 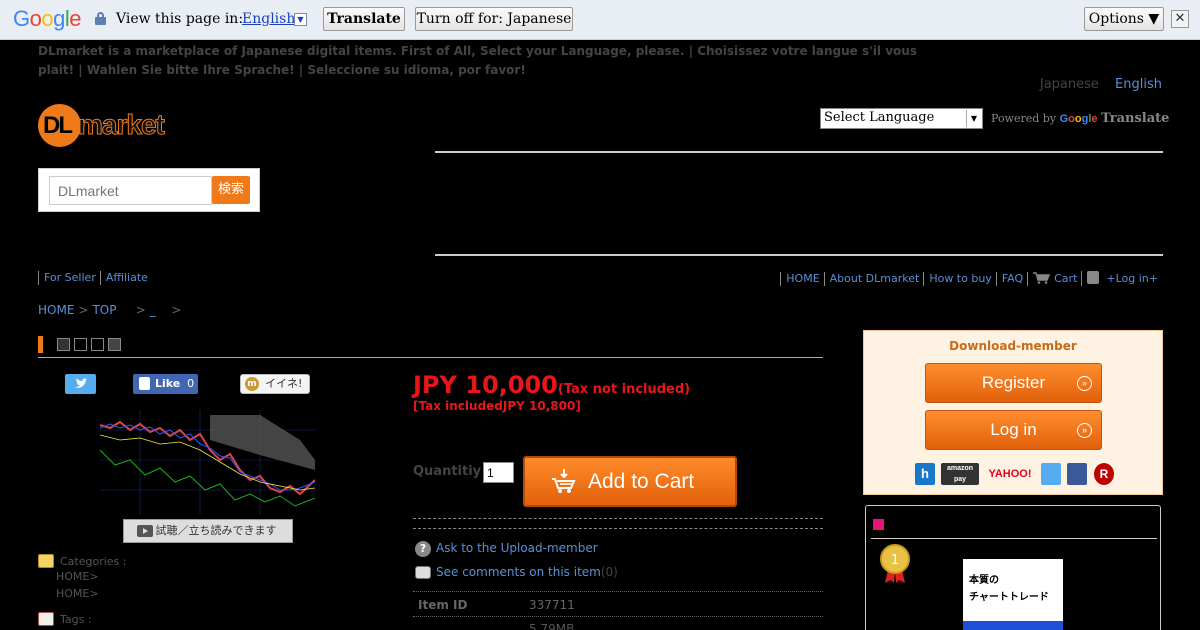 What do you see at coordinates (1135, 118) in the screenshot?
I see `translate-wordmark: Translate` at bounding box center [1135, 118].